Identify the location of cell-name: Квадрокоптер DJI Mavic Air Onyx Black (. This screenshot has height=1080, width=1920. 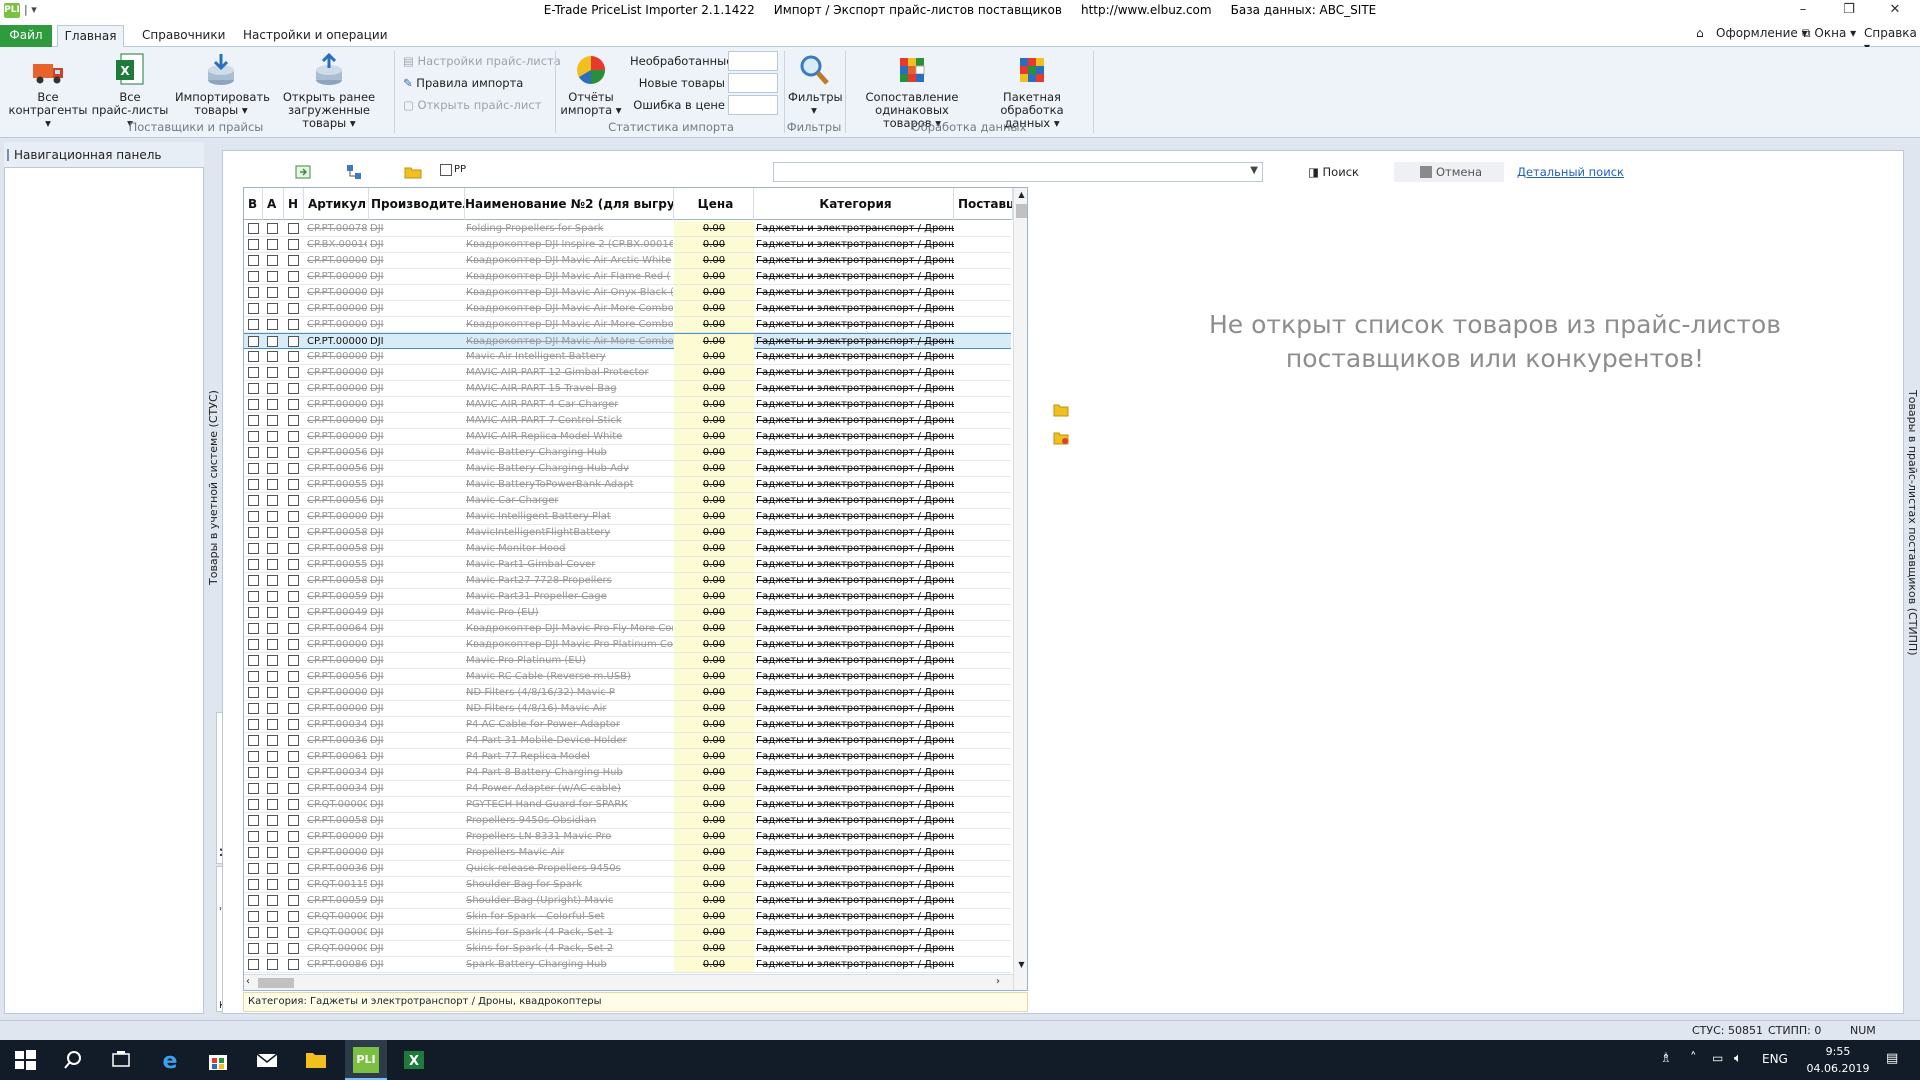
(569, 292).